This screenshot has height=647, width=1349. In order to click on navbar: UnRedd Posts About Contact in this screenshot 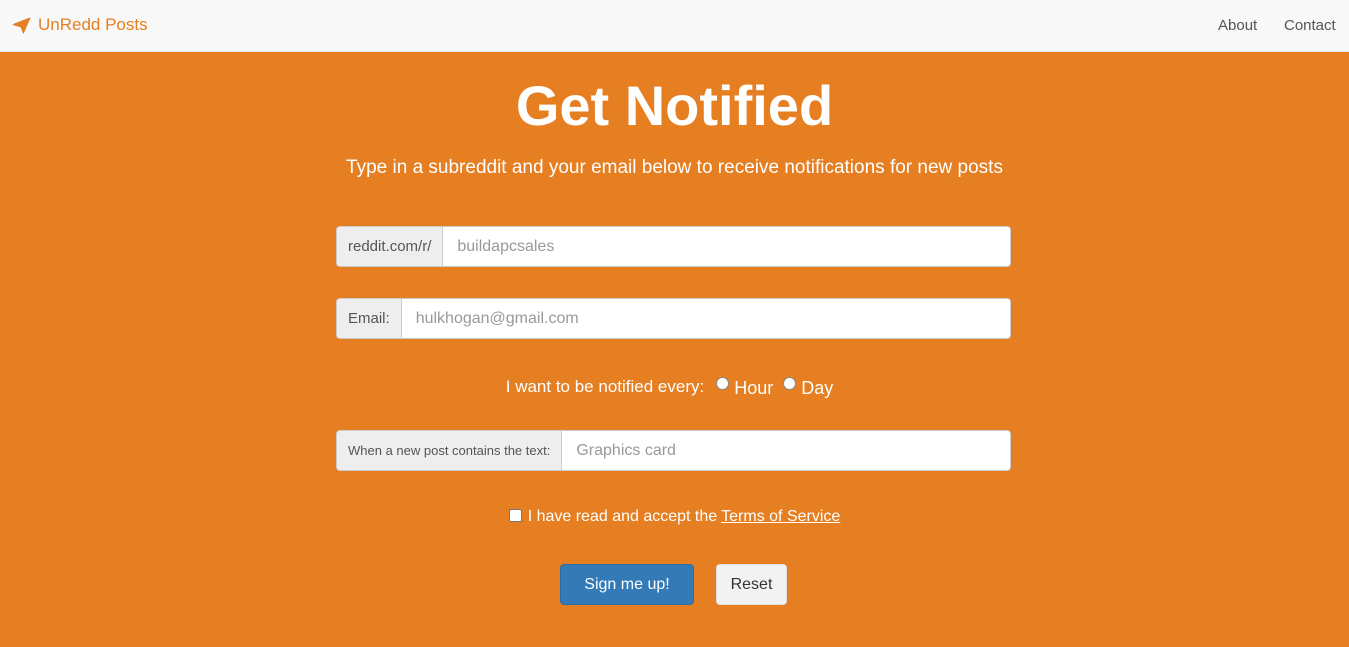, I will do `click(674, 26)`.